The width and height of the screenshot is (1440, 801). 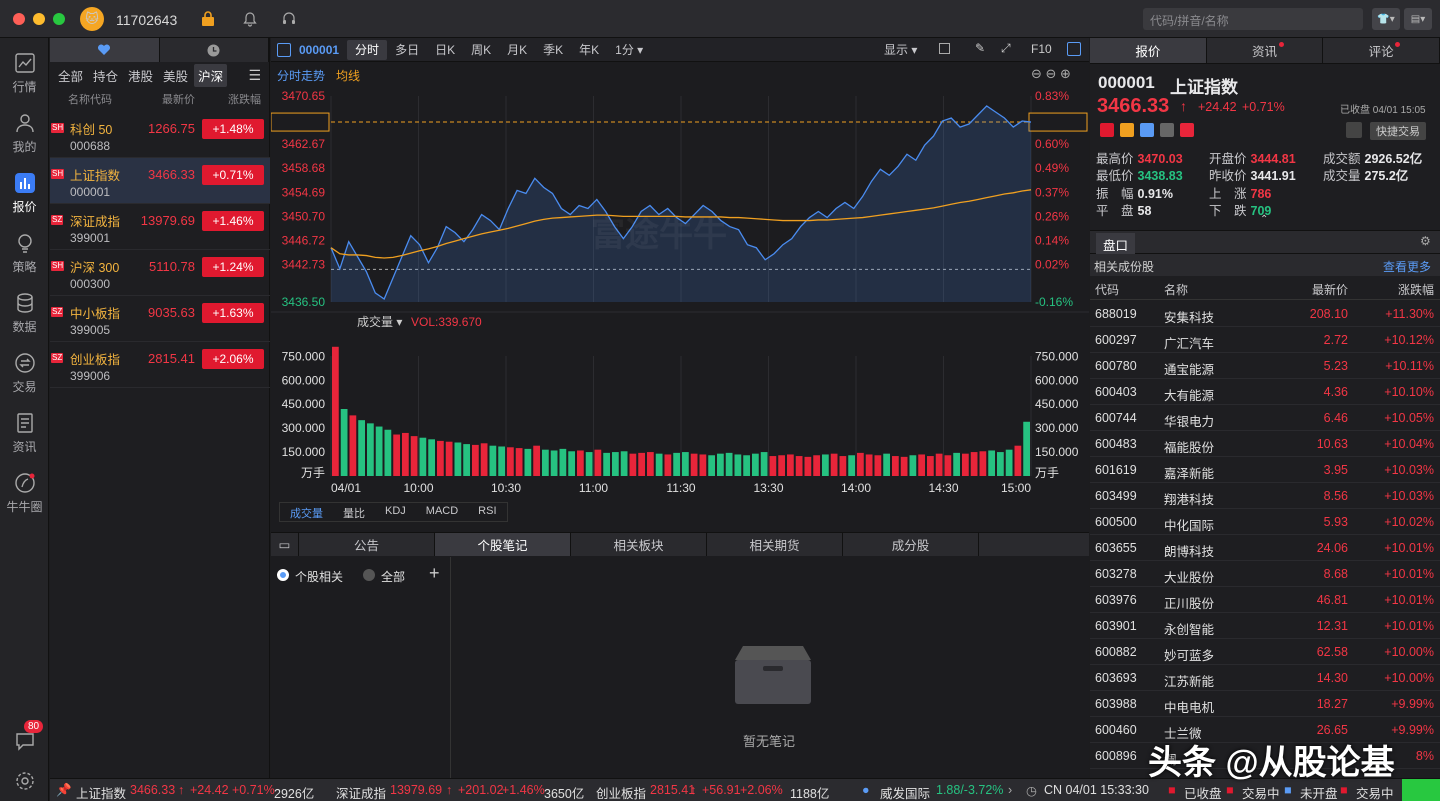 What do you see at coordinates (944, 48) in the screenshot?
I see `checkbox-icon` at bounding box center [944, 48].